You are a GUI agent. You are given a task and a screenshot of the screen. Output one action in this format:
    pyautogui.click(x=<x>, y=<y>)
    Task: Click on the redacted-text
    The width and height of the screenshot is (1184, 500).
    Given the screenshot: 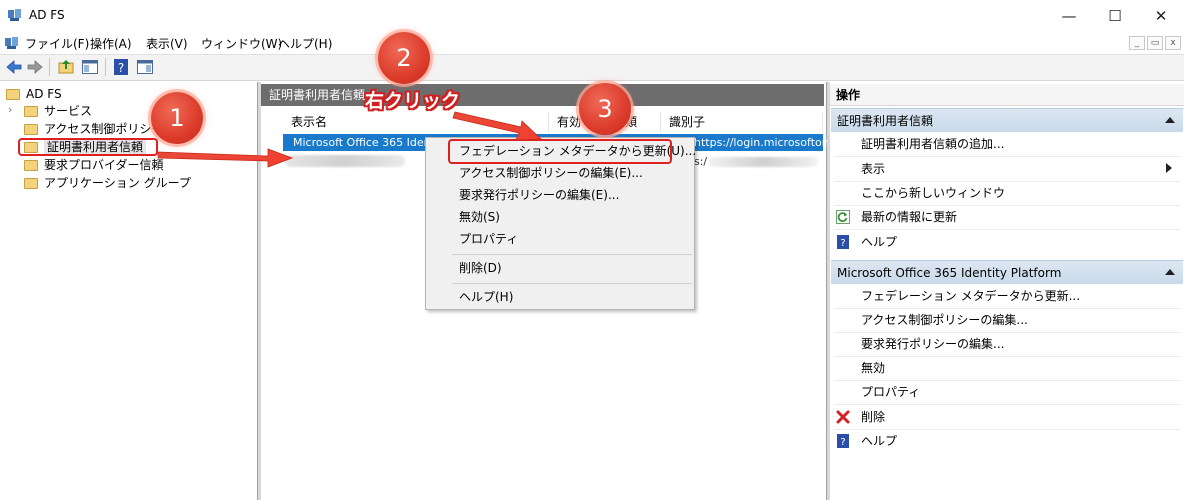 What is the action you would take?
    pyautogui.click(x=763, y=162)
    